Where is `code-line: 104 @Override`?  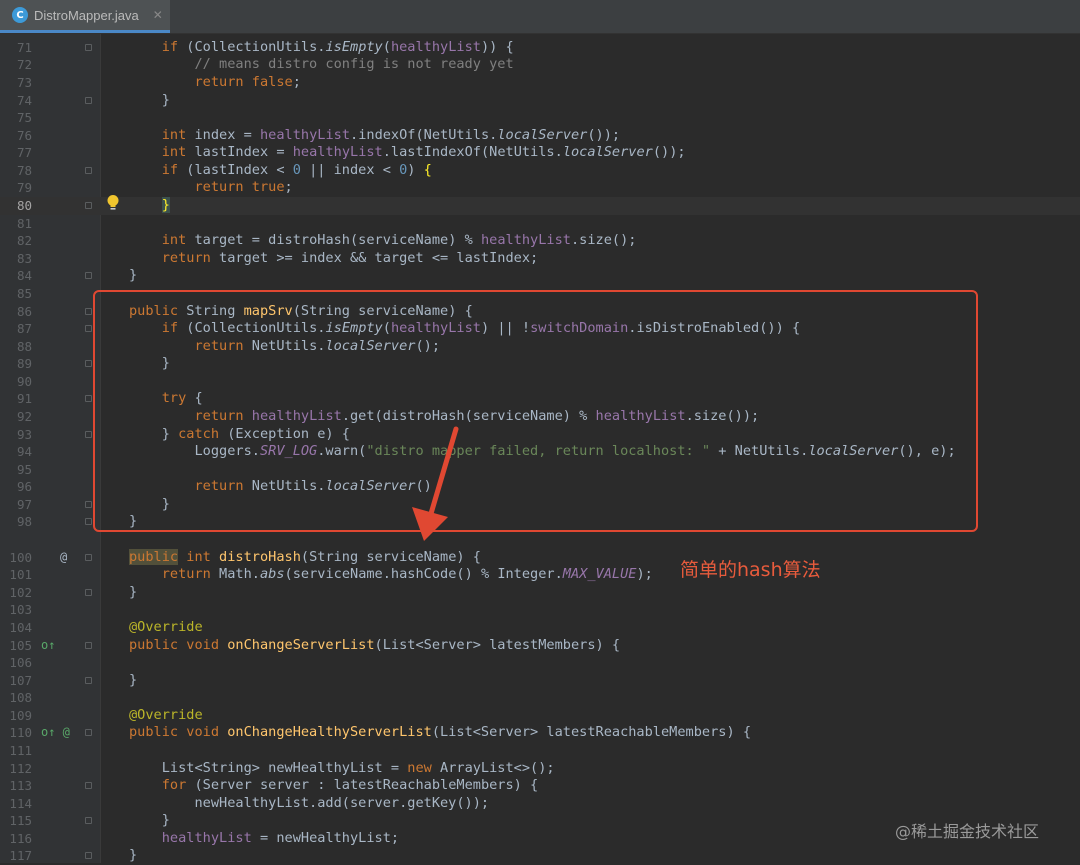
code-line: 104 @Override is located at coordinates (540, 628).